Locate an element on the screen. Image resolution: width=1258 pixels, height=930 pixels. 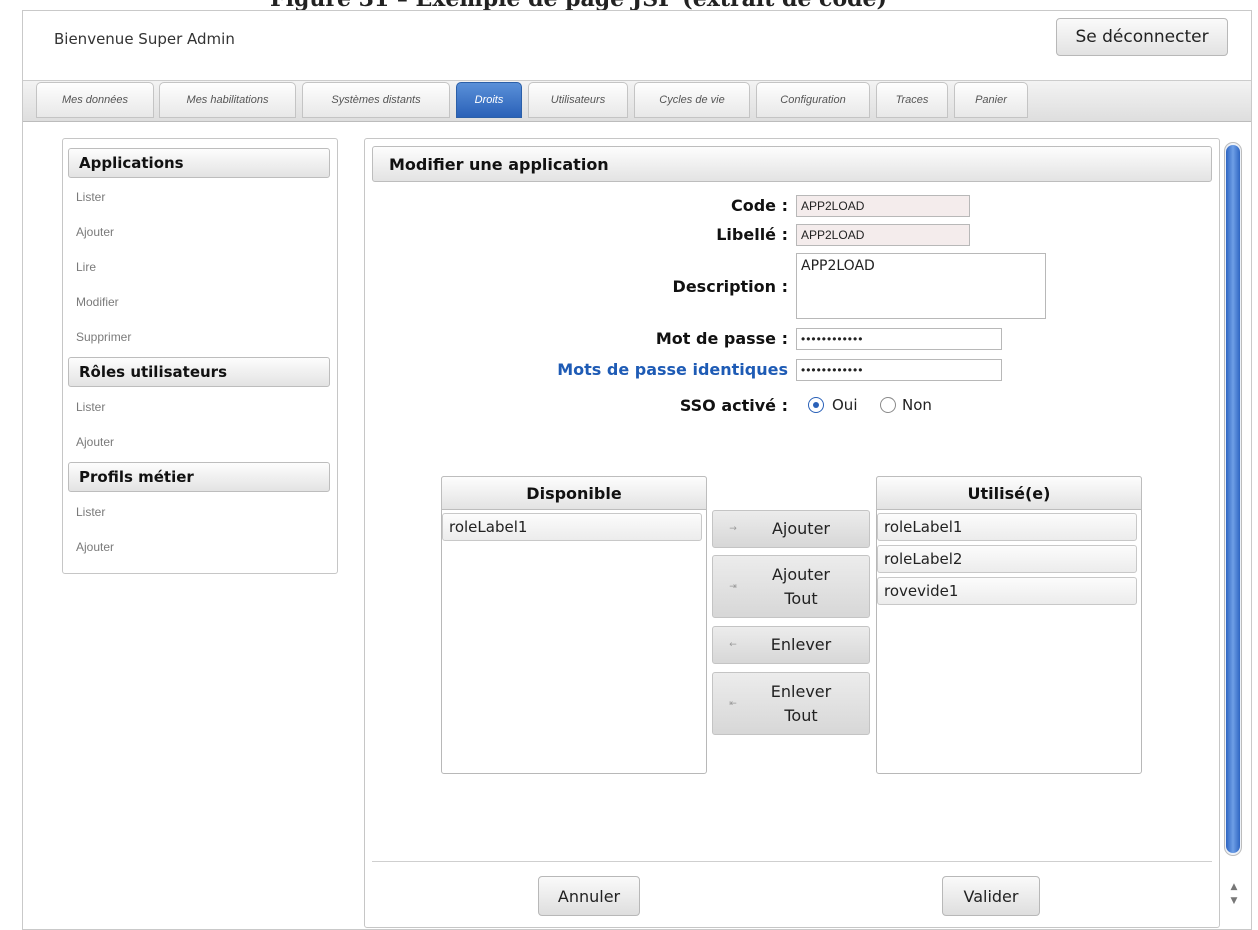
add-all-button-label: Ajouter Tout is located at coordinates (800, 586).